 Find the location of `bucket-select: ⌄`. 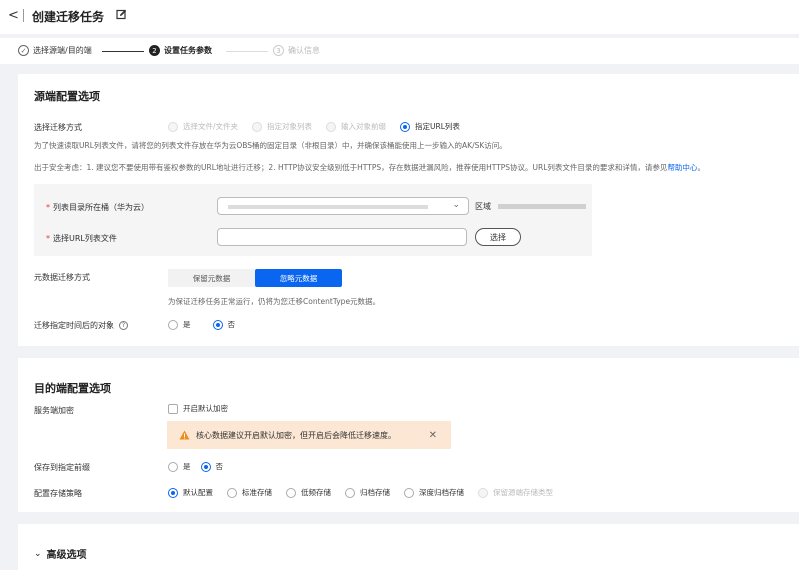

bucket-select: ⌄ is located at coordinates (343, 206).